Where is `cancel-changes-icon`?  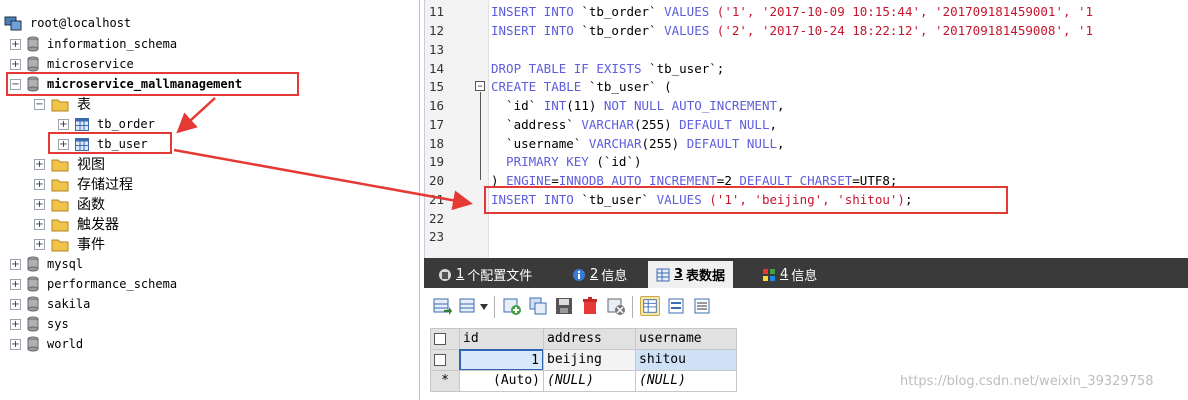 cancel-changes-icon is located at coordinates (616, 306).